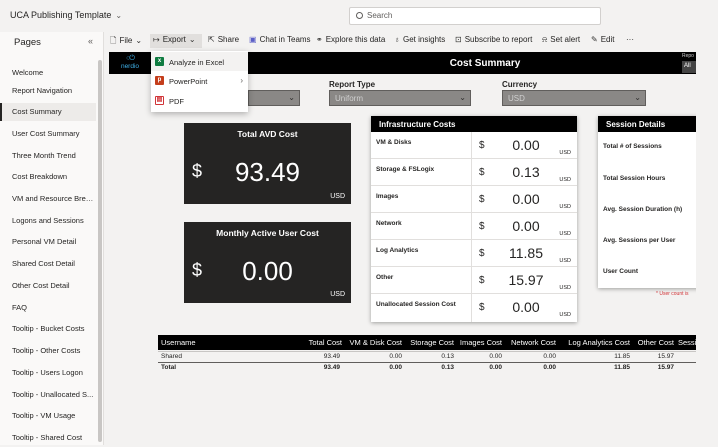 The height and width of the screenshot is (447, 718). Describe the element at coordinates (686, 342) in the screenshot. I see `col-header-sessions: Sessio` at that location.